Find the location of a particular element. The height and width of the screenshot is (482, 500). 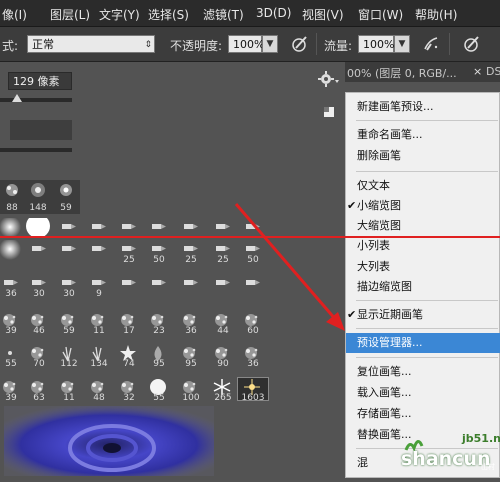

watermark-sub: 山村 is located at coordinates (488, 467).